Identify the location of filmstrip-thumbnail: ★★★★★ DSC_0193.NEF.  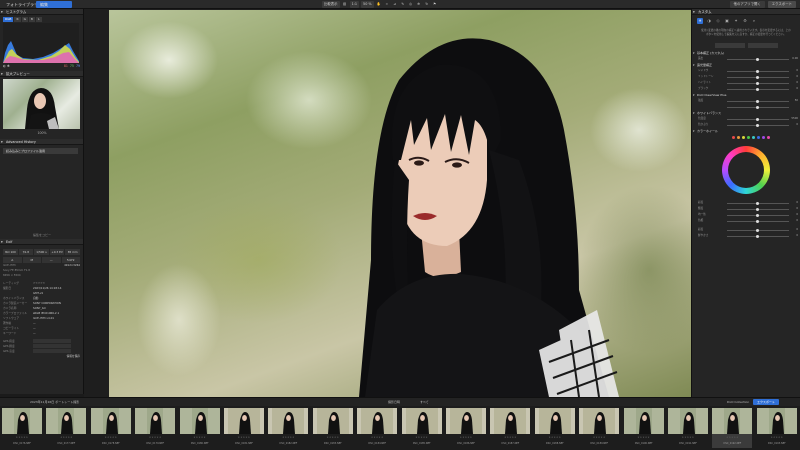
(776, 428).